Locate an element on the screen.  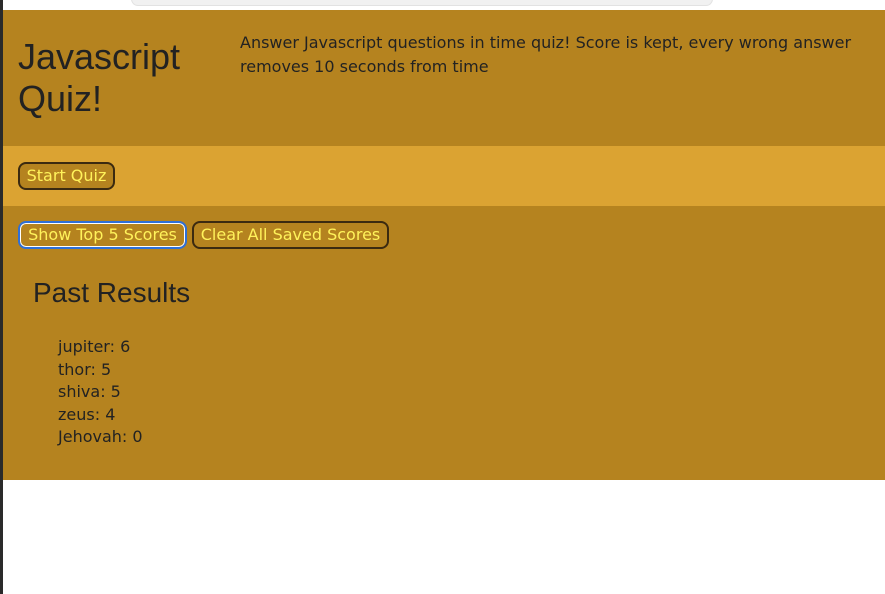
list-item: thor: 5 is located at coordinates (85, 369).